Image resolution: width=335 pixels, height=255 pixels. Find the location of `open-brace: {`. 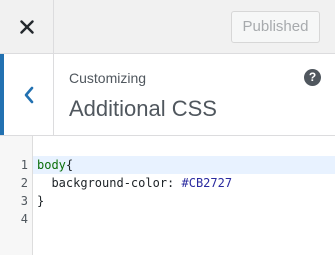

open-brace: { is located at coordinates (69, 165).